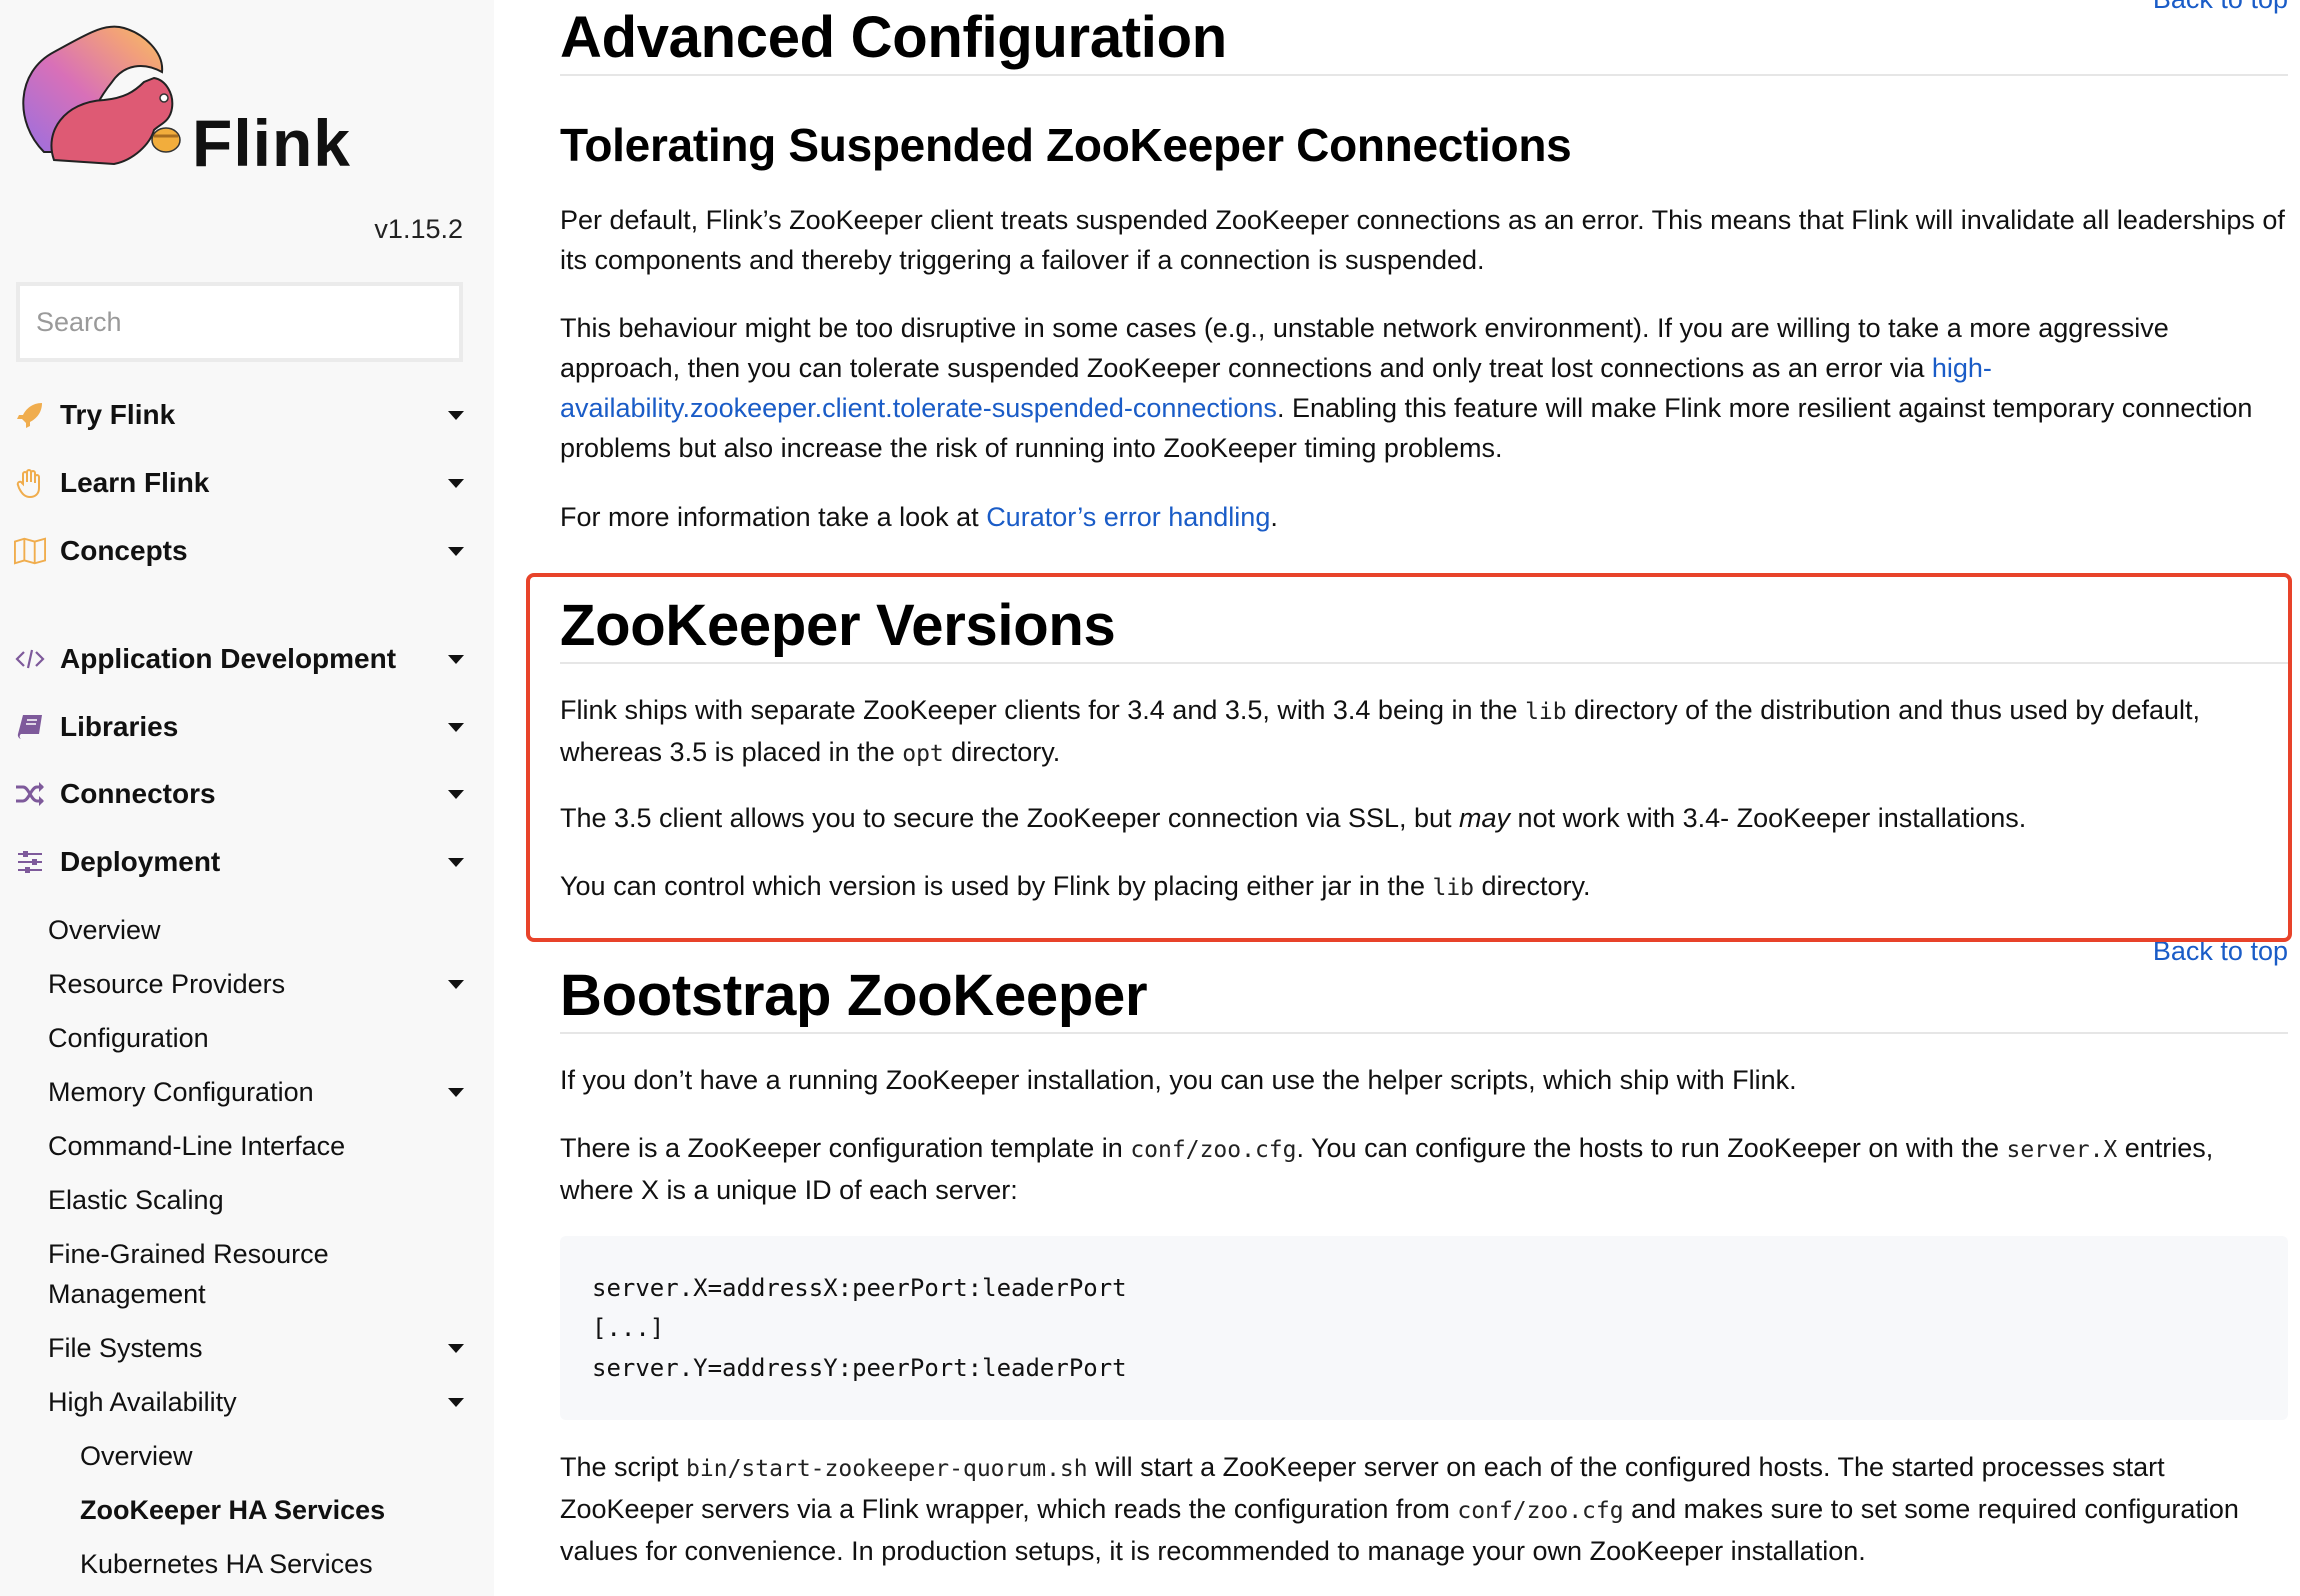  What do you see at coordinates (773, 517) in the screenshot?
I see `text: For more information take a look at` at bounding box center [773, 517].